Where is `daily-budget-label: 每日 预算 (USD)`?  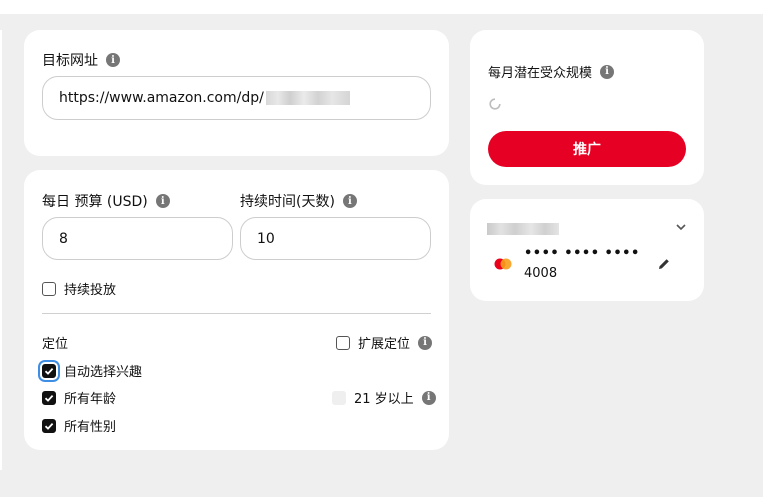 daily-budget-label: 每日 预算 (USD) is located at coordinates (95, 202).